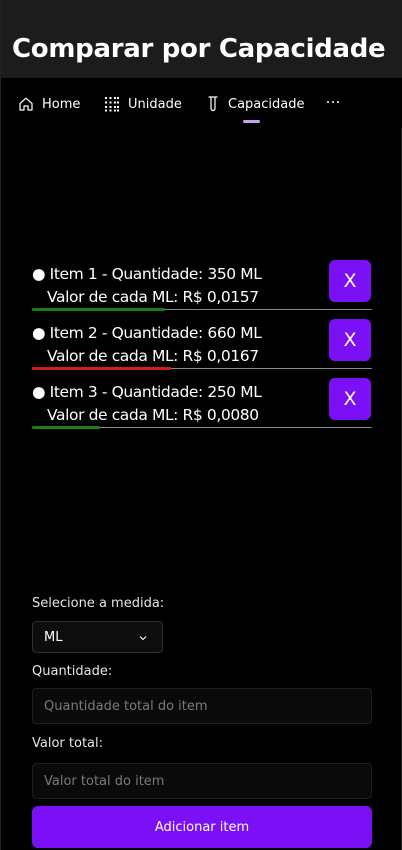 This screenshot has height=850, width=402. I want to click on chevron-down-icon, so click(143, 639).